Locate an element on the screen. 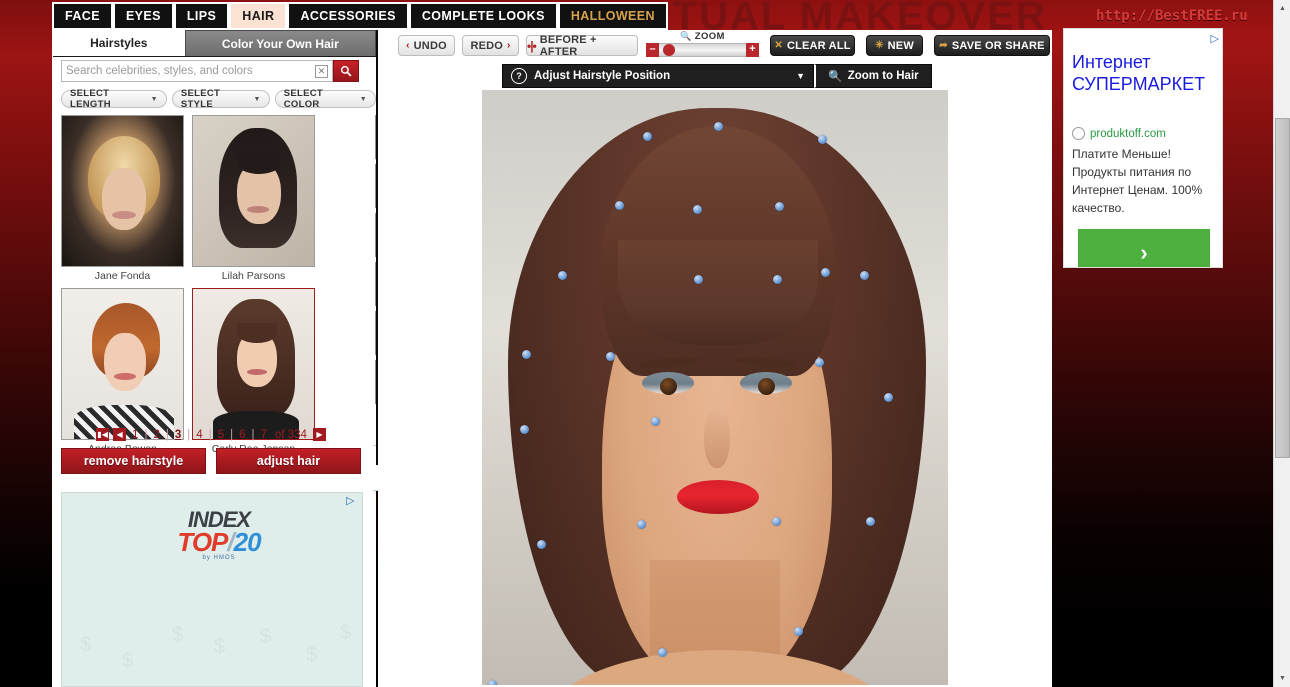 This screenshot has height=687, width=1290. pagination-page-2: 2 is located at coordinates (156, 435).